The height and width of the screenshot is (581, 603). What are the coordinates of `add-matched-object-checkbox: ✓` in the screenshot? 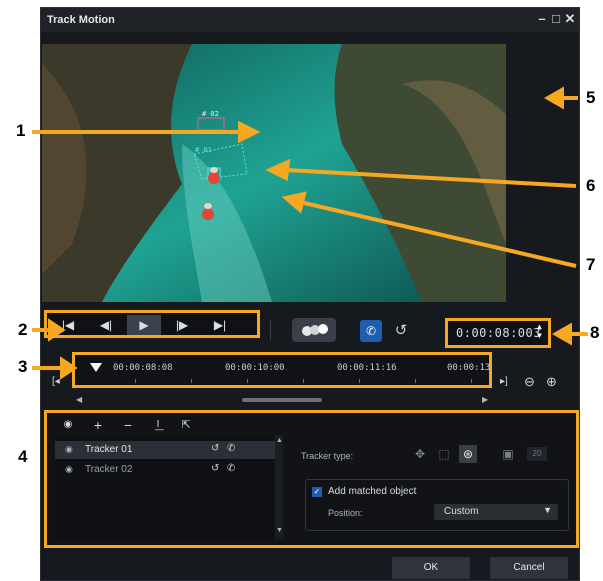 It's located at (317, 492).